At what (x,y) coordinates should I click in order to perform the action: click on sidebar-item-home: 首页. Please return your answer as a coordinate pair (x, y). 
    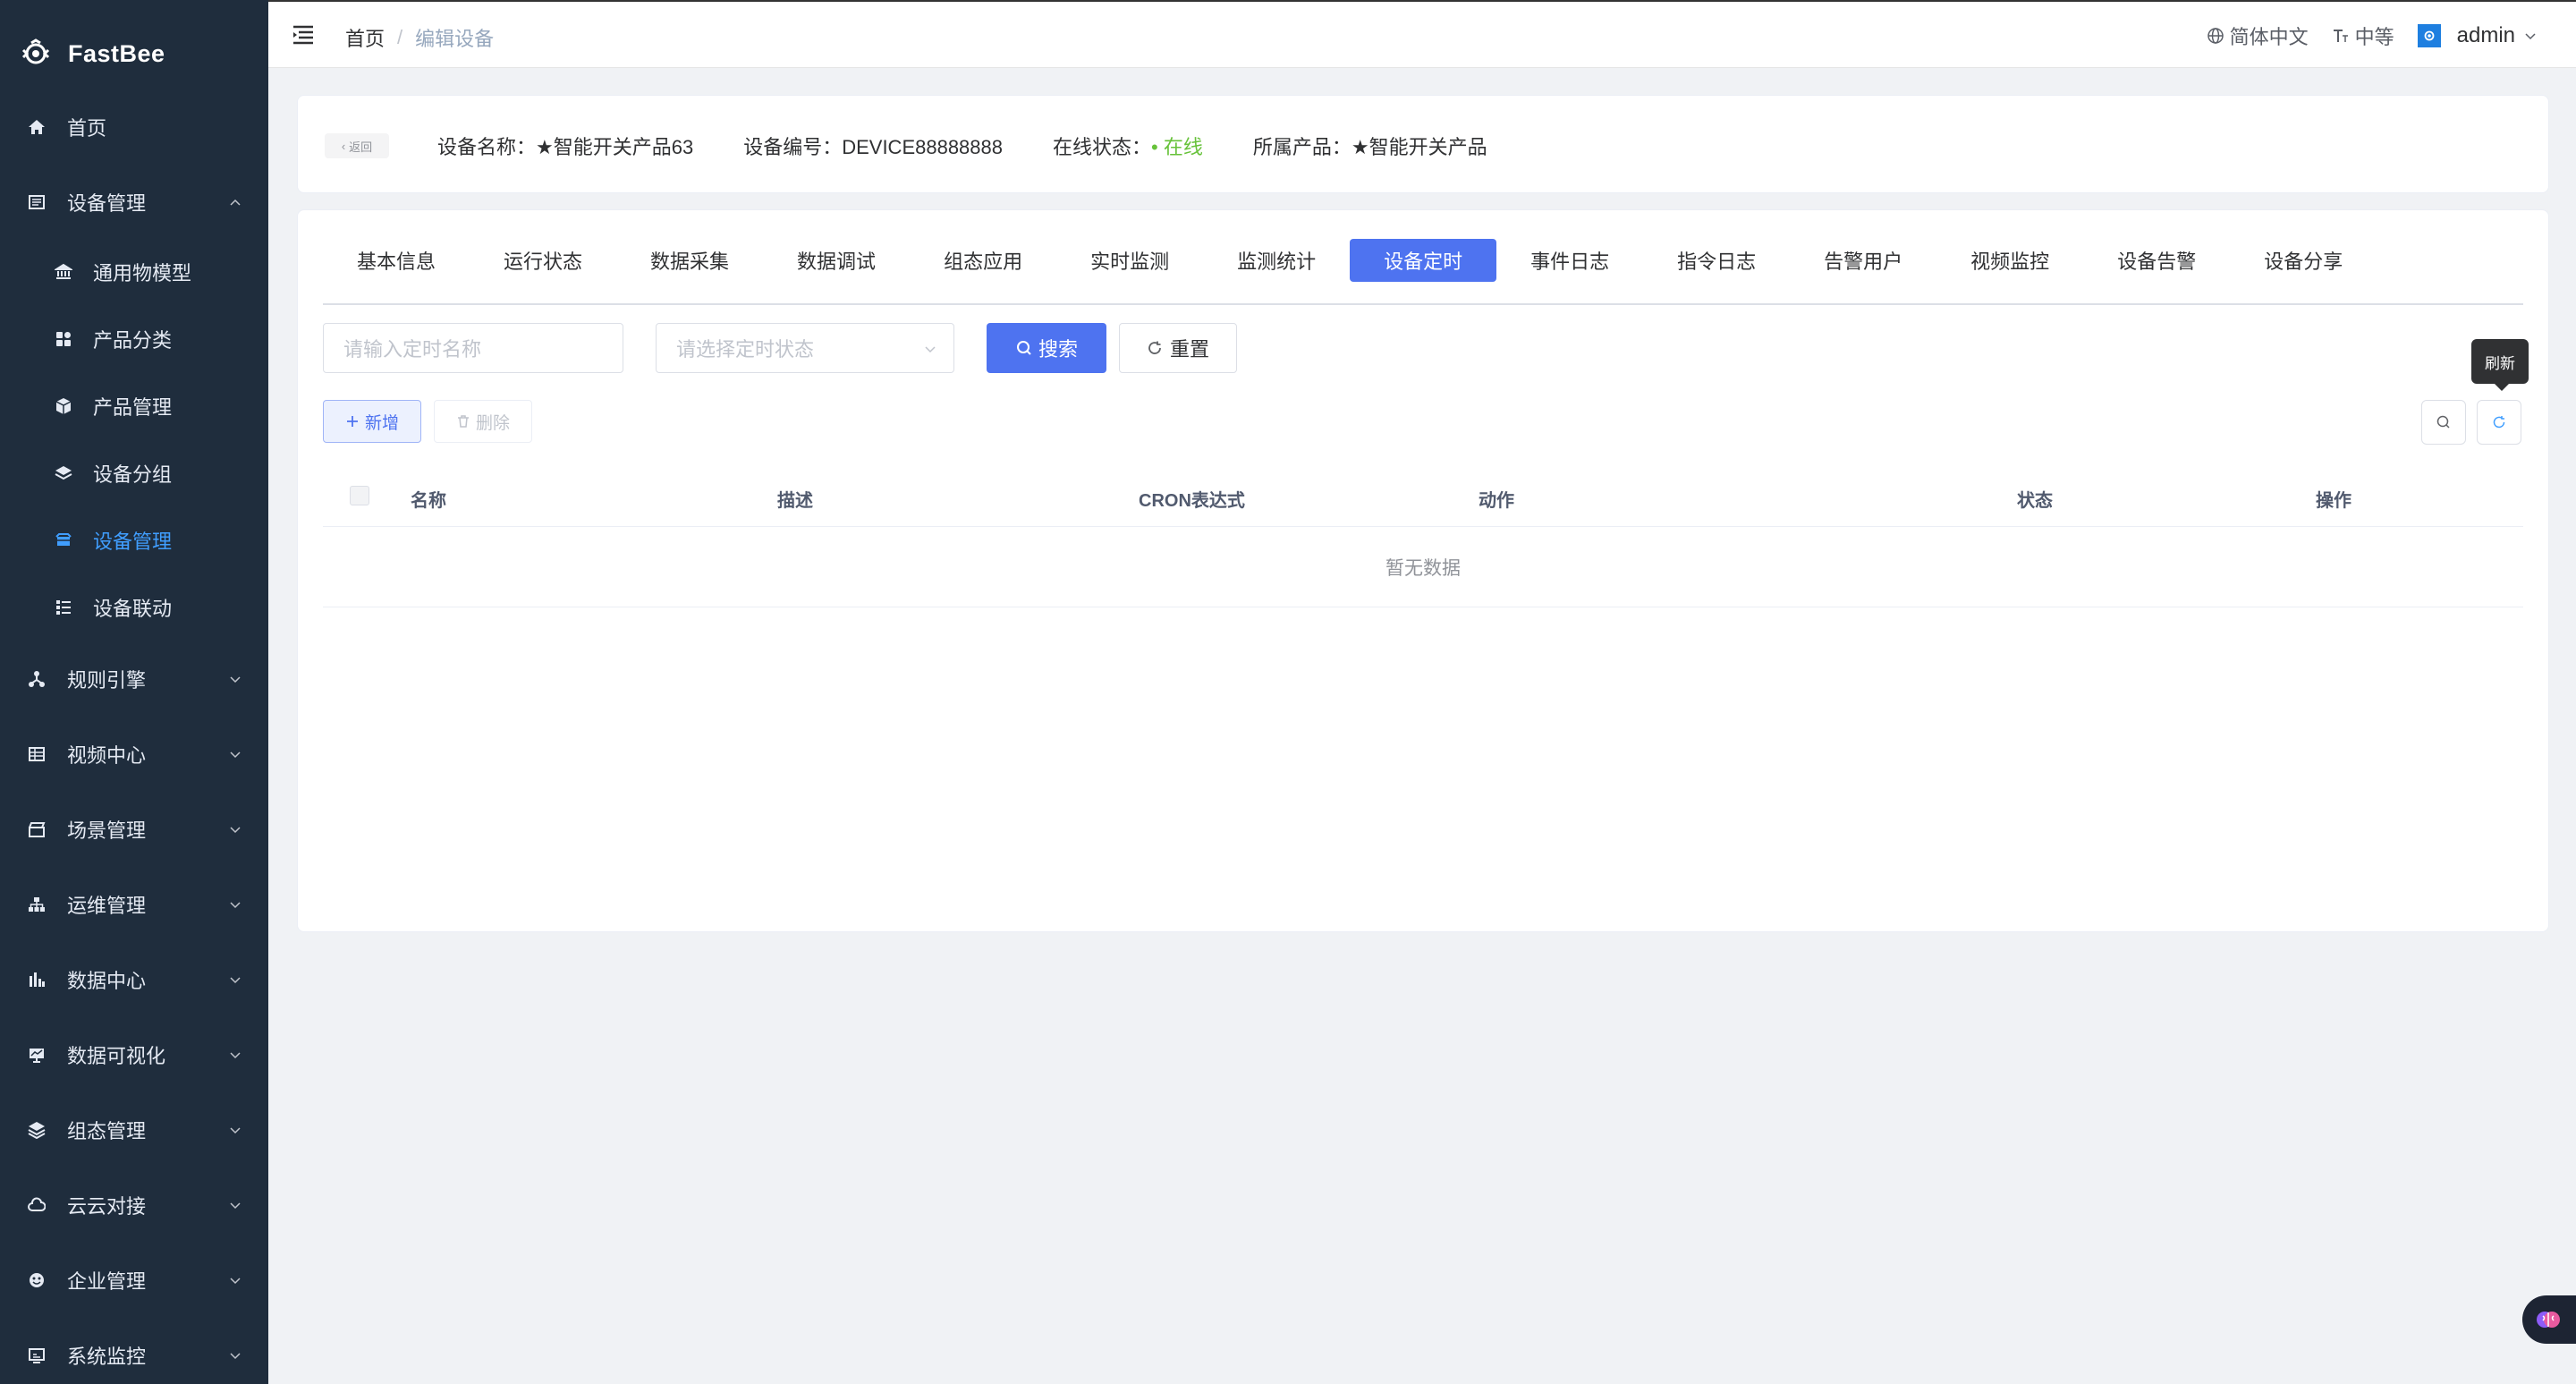
    Looking at the image, I should click on (134, 127).